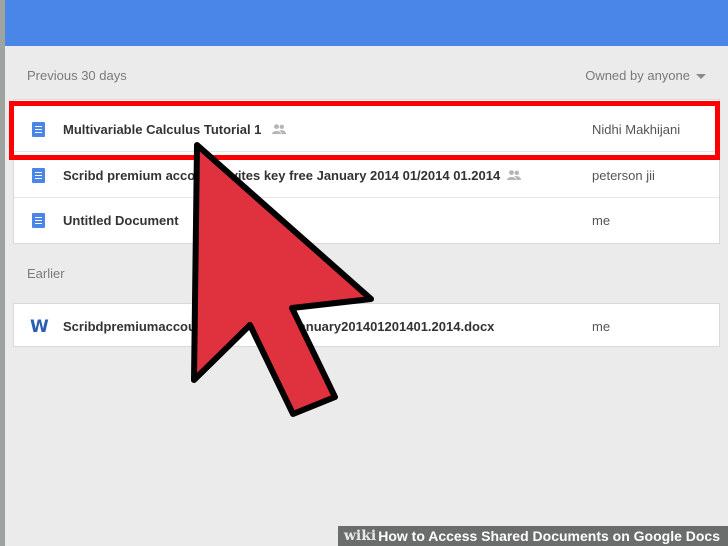  I want to click on section-label-earlier: Earlier, so click(46, 273).